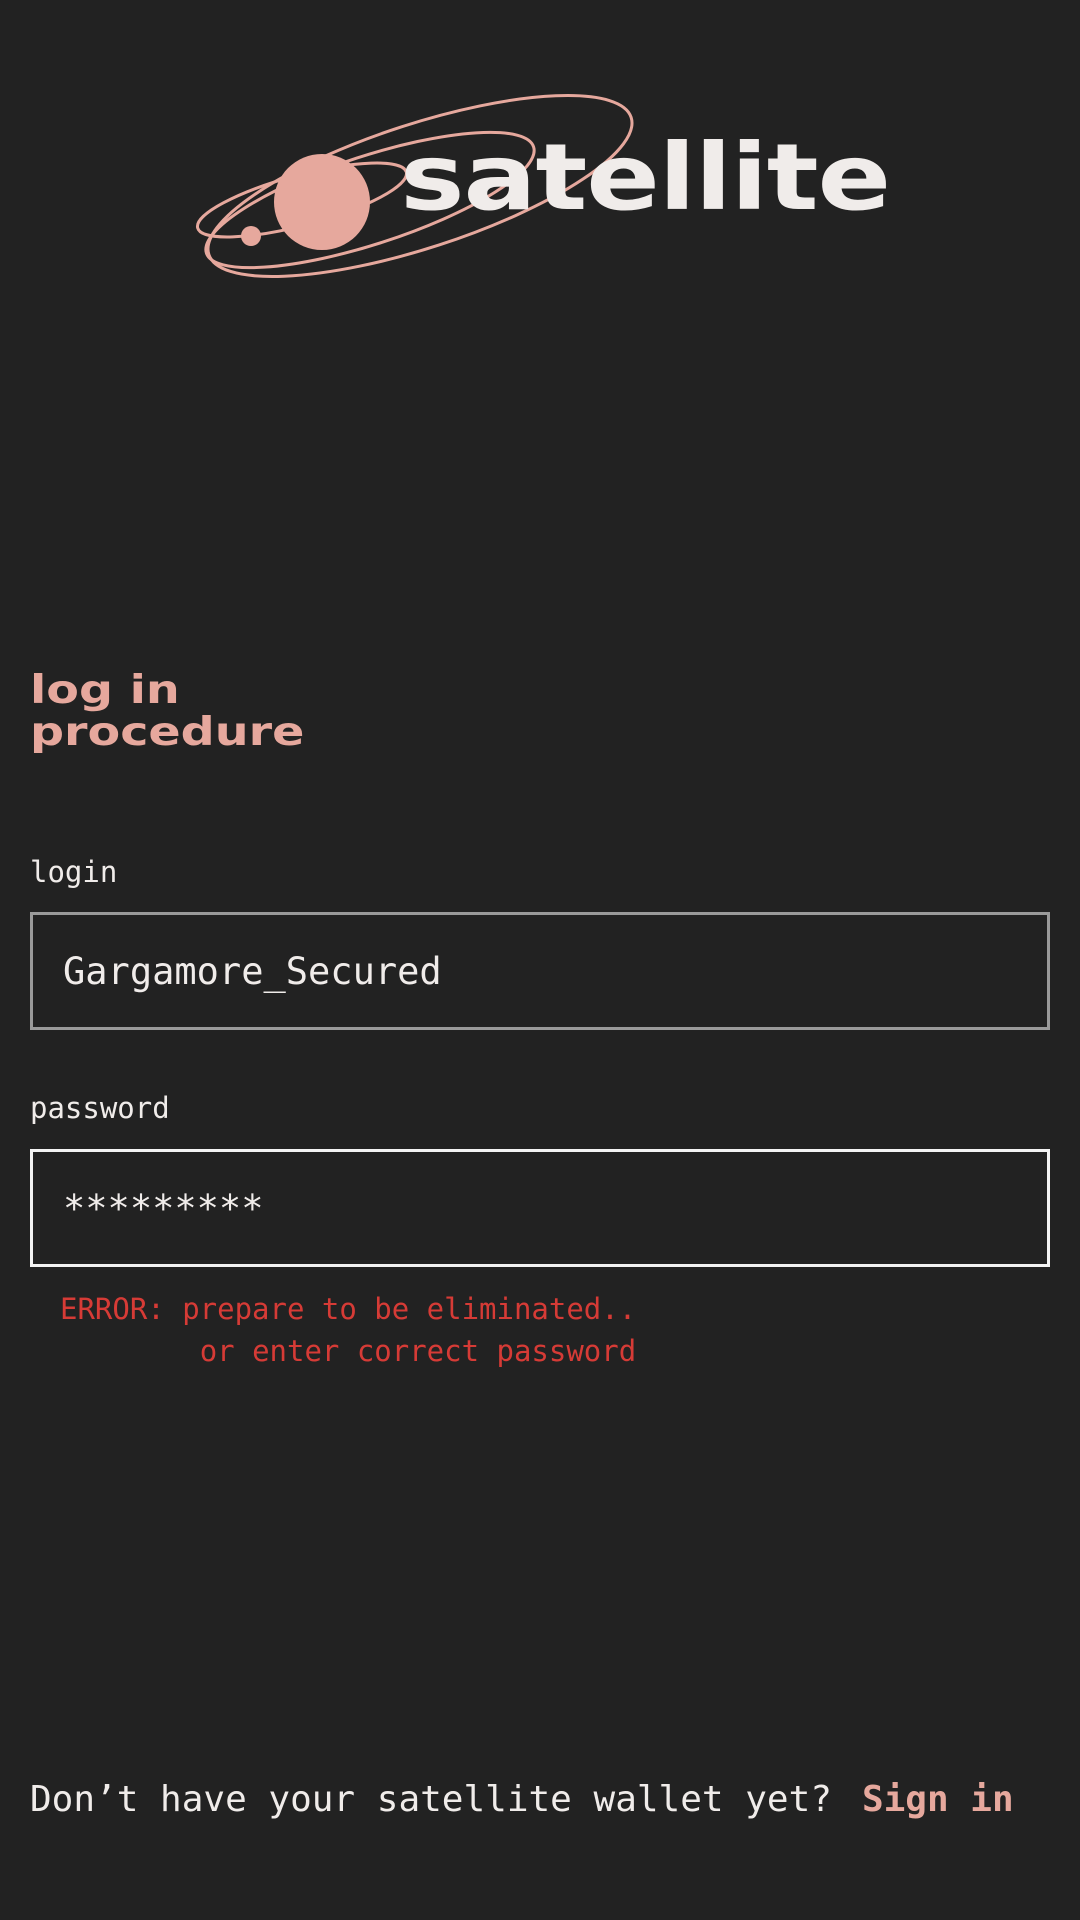 This screenshot has width=1080, height=1920. What do you see at coordinates (335, 712) in the screenshot?
I see `page-title: log in procedure` at bounding box center [335, 712].